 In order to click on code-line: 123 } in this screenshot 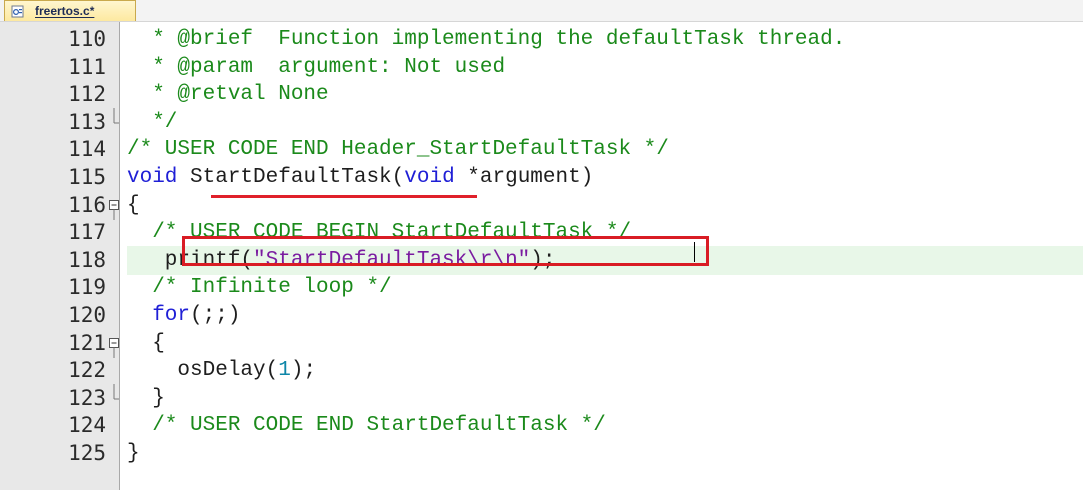, I will do `click(541, 398)`.